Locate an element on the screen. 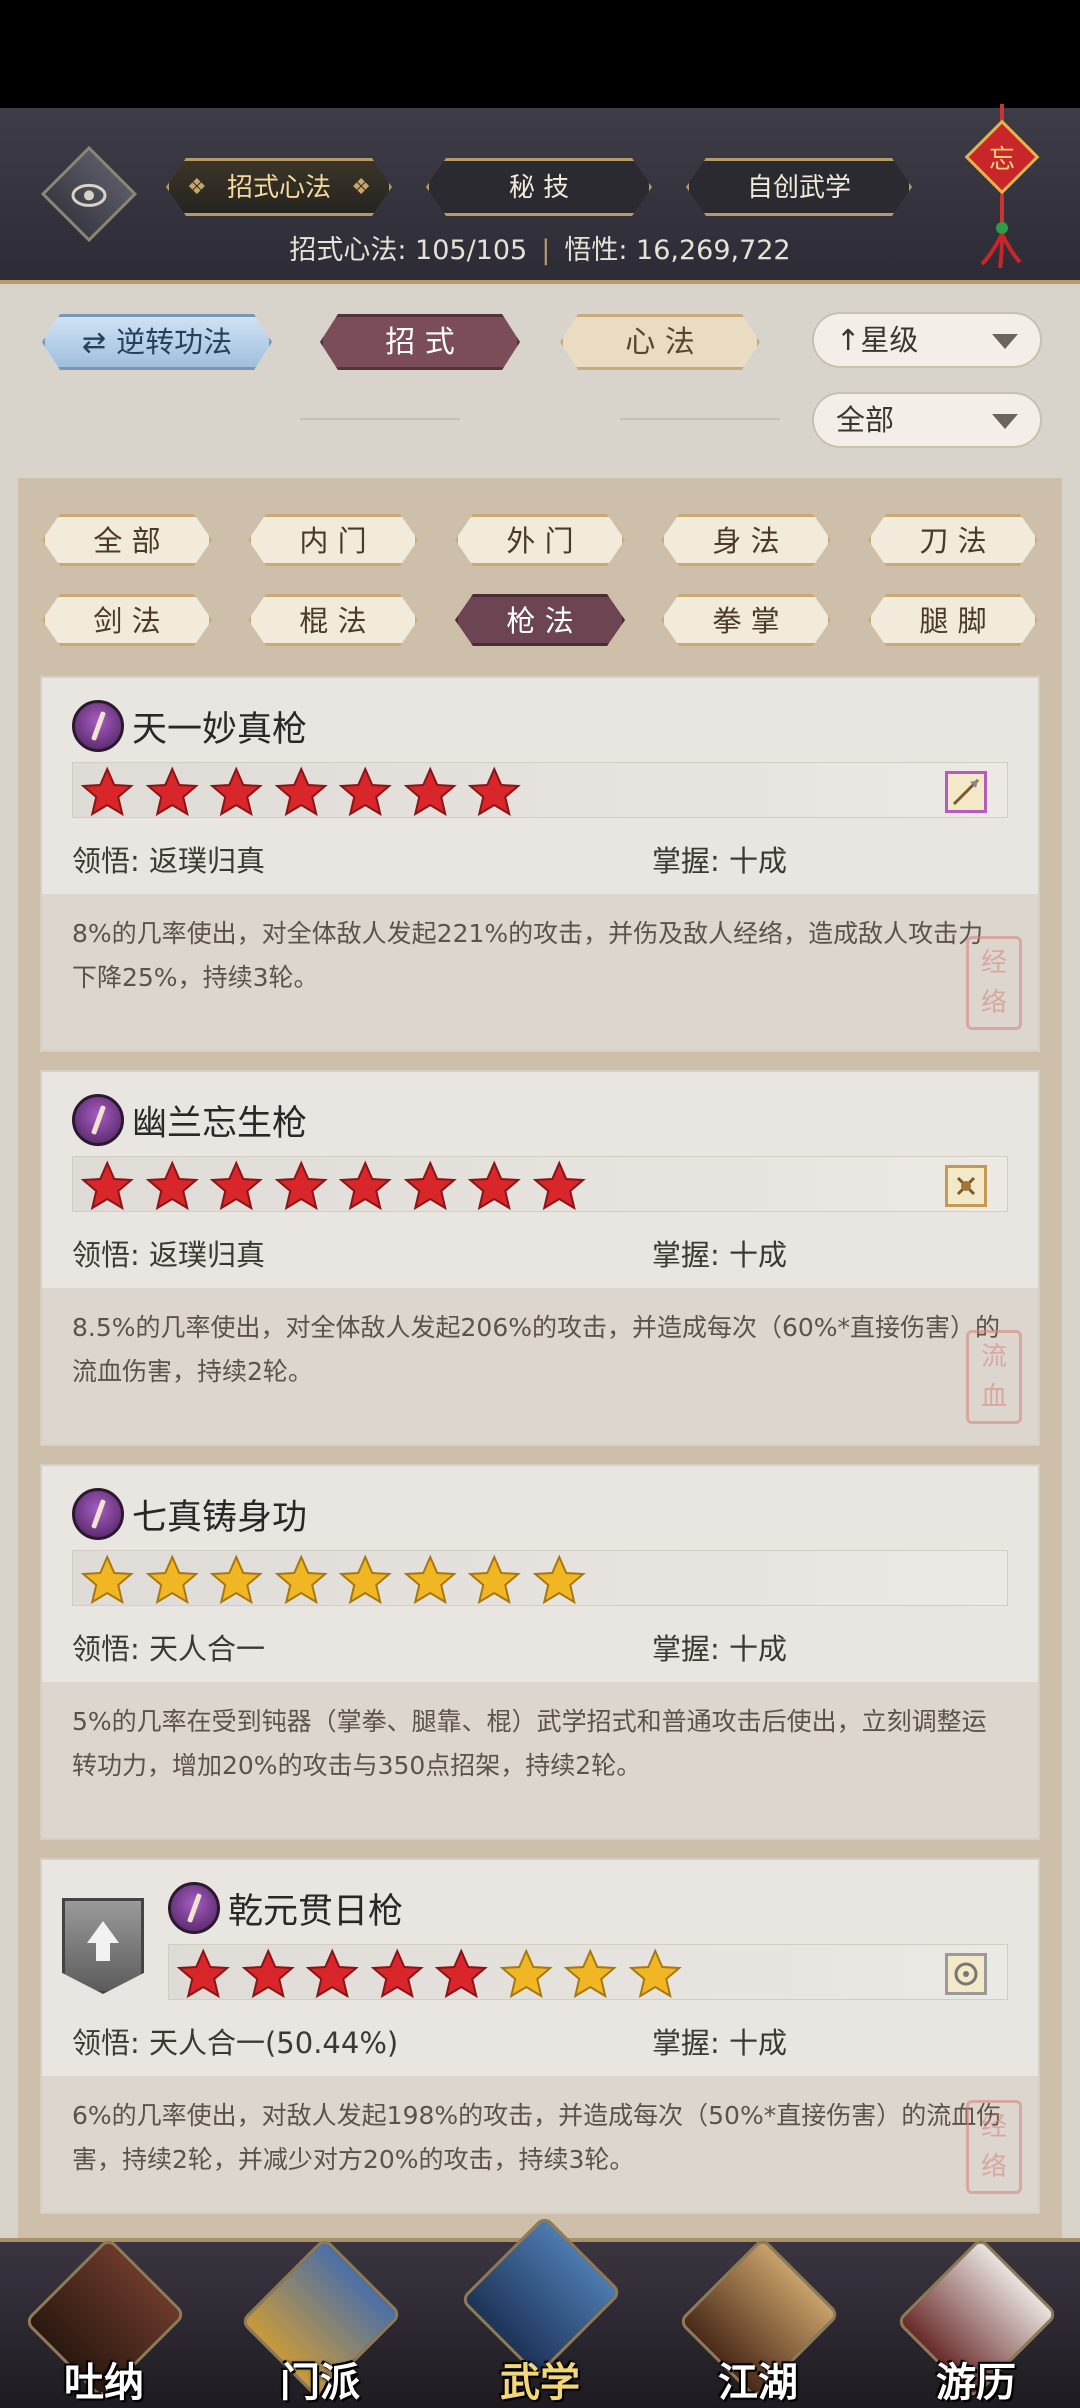  chevron-down-icon is located at coordinates (1005, 341).